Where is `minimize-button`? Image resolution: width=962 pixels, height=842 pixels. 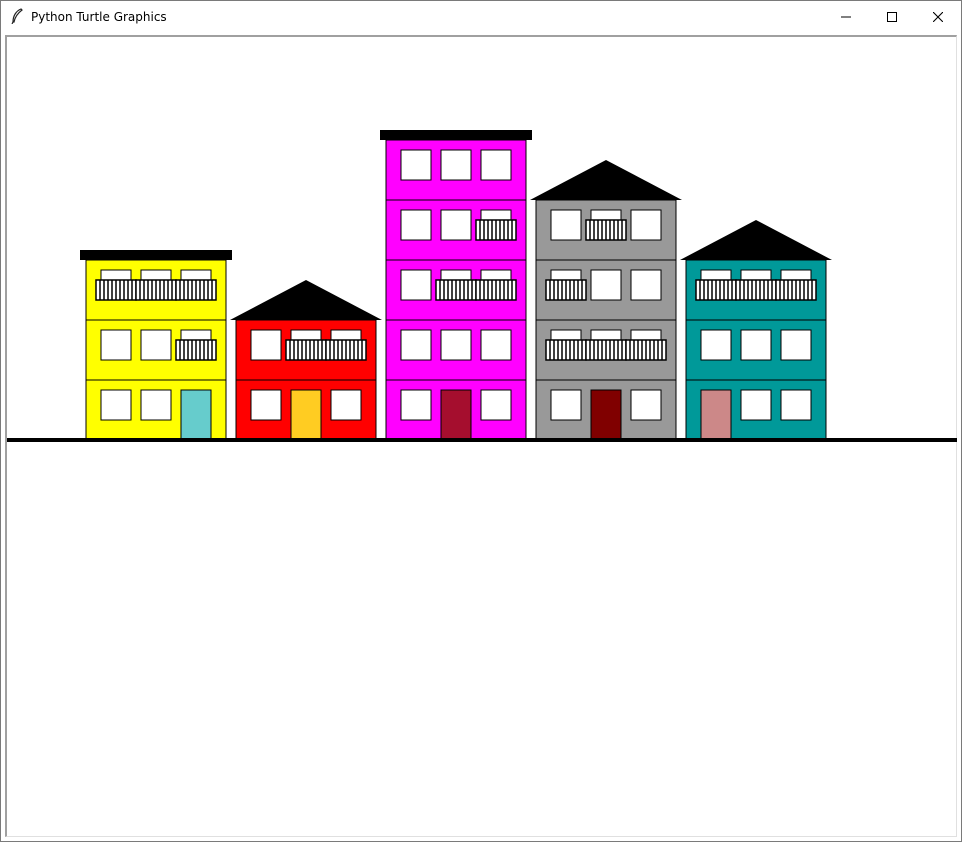
minimize-button is located at coordinates (846, 16).